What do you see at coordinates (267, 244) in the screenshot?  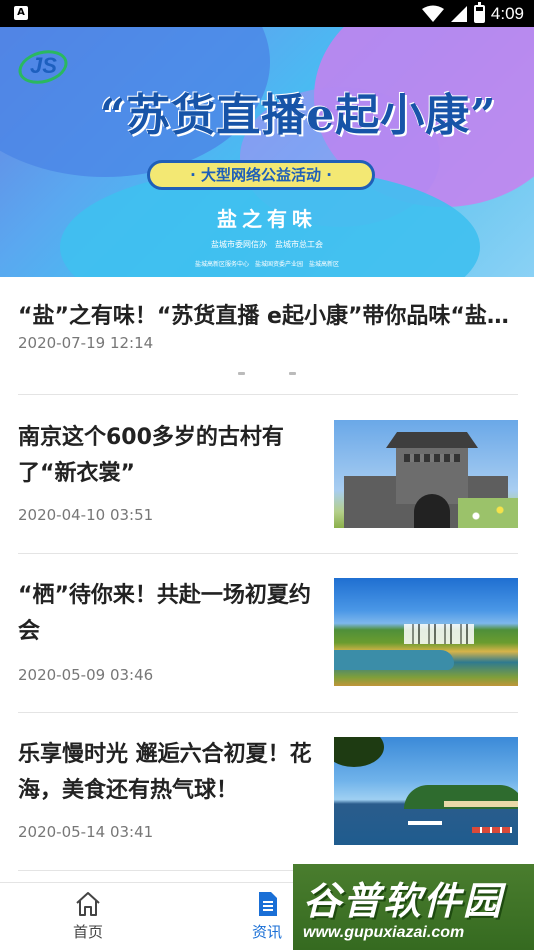 I see `banner-organizers: 盐城市委网信办 盐城市总工会` at bounding box center [267, 244].